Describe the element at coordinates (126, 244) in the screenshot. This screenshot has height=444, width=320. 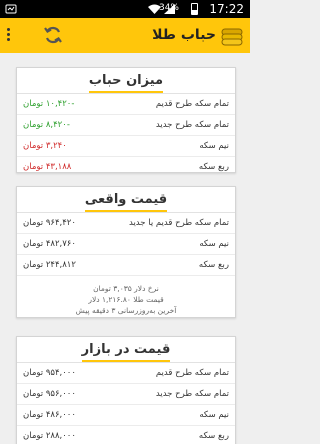
I see `list-item: نیم سکه ۴۸۲,۷۶۰ تومان` at that location.